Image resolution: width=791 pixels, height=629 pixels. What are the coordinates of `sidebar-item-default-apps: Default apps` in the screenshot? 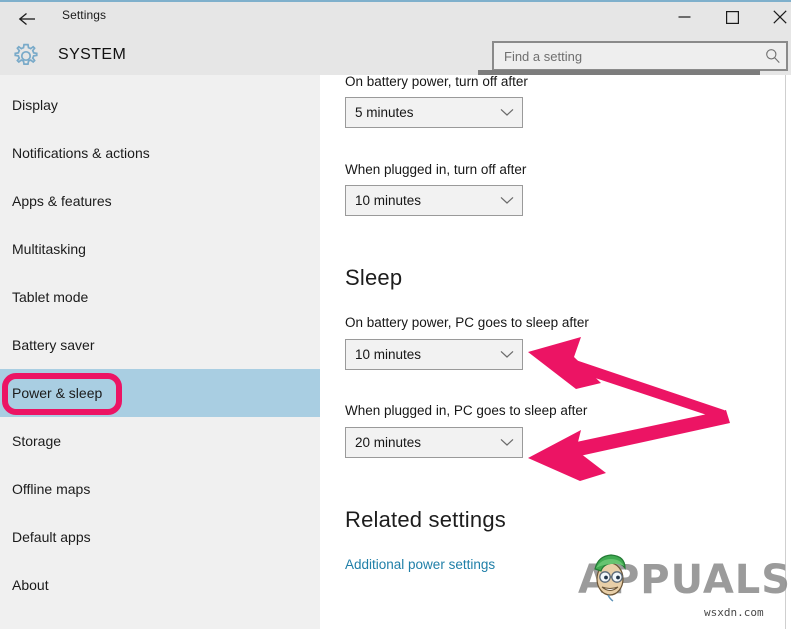 It's located at (160, 537).